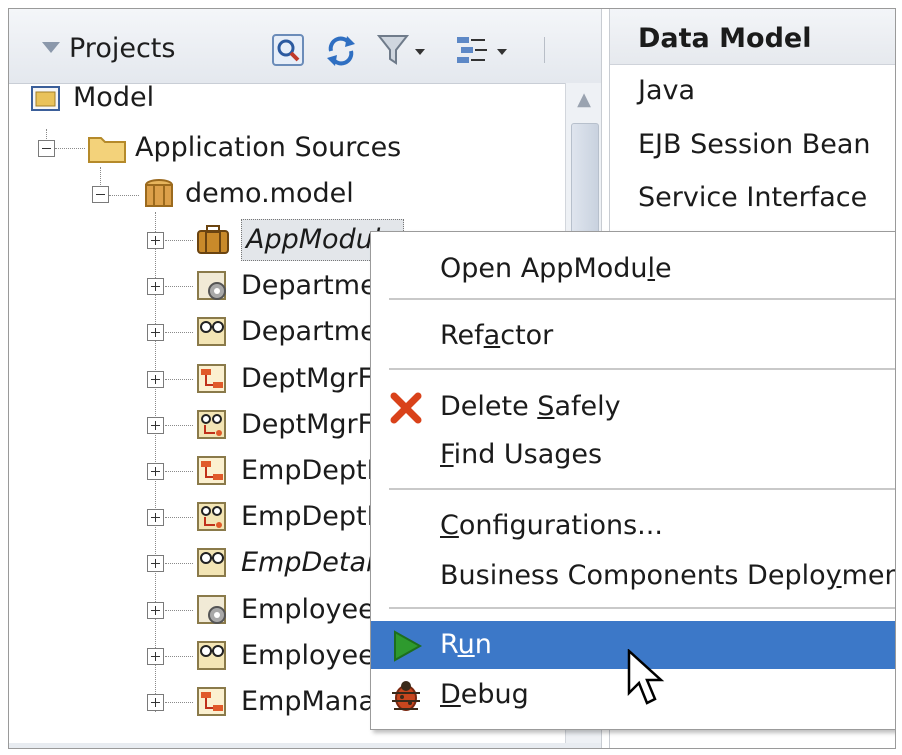 The height and width of the screenshot is (755, 902). What do you see at coordinates (305, 745) in the screenshot?
I see `horizontal-scrollbar` at bounding box center [305, 745].